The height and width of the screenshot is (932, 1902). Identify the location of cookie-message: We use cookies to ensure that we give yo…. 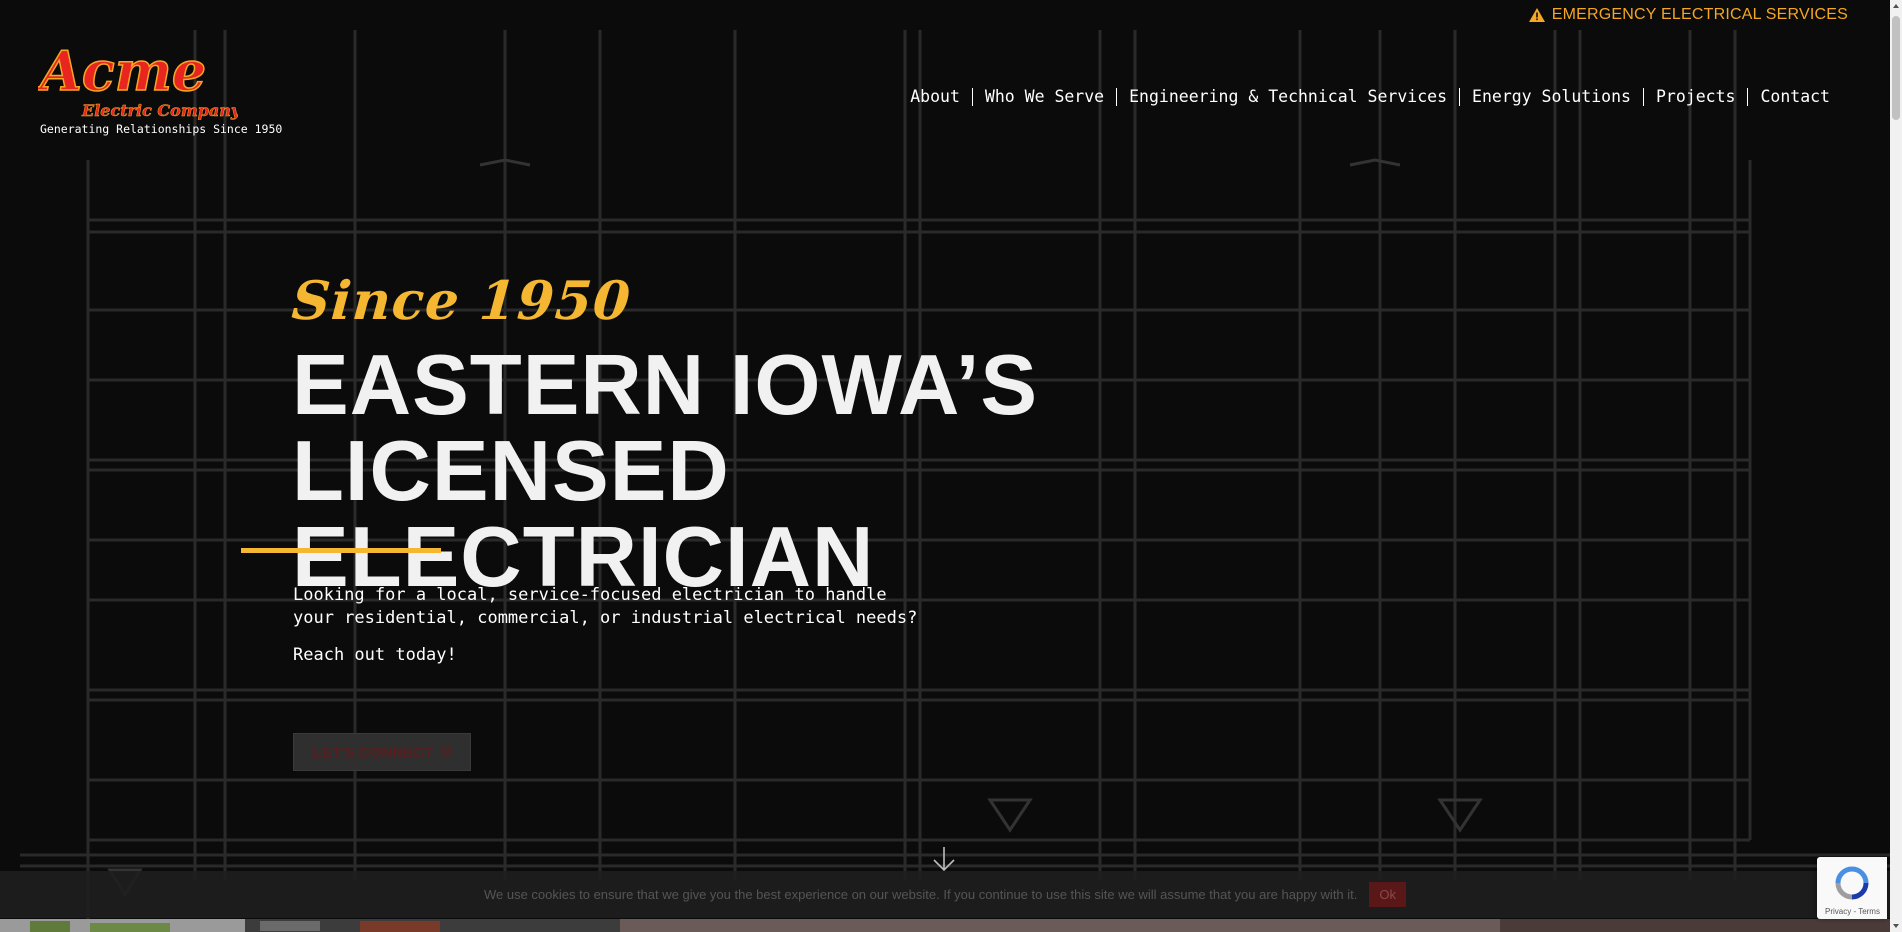
(920, 894).